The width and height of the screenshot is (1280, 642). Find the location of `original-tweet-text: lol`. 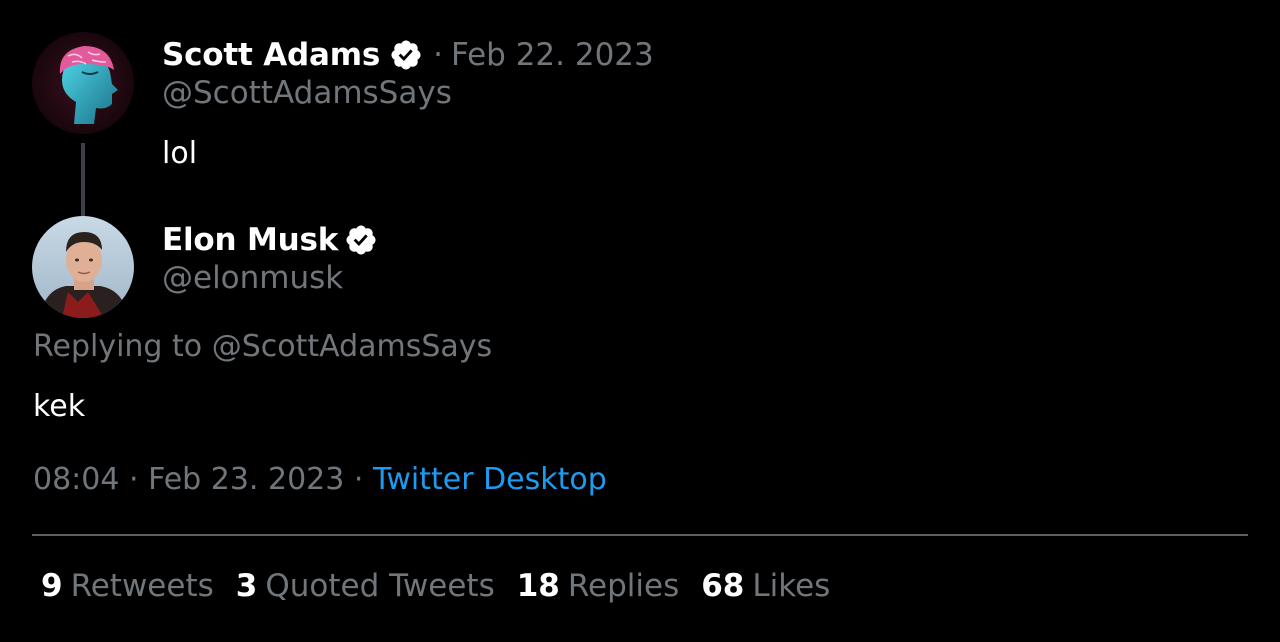

original-tweet-text: lol is located at coordinates (180, 153).